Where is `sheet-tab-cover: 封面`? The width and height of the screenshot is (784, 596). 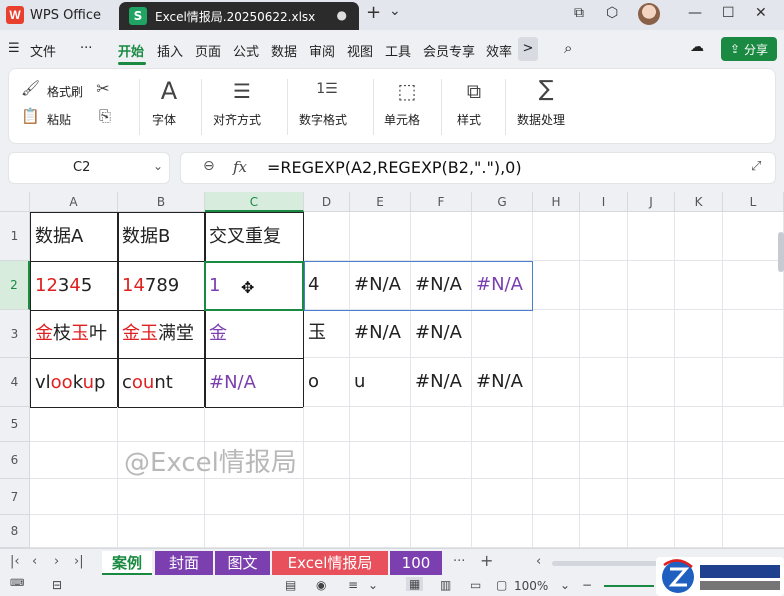 sheet-tab-cover: 封面 is located at coordinates (184, 563).